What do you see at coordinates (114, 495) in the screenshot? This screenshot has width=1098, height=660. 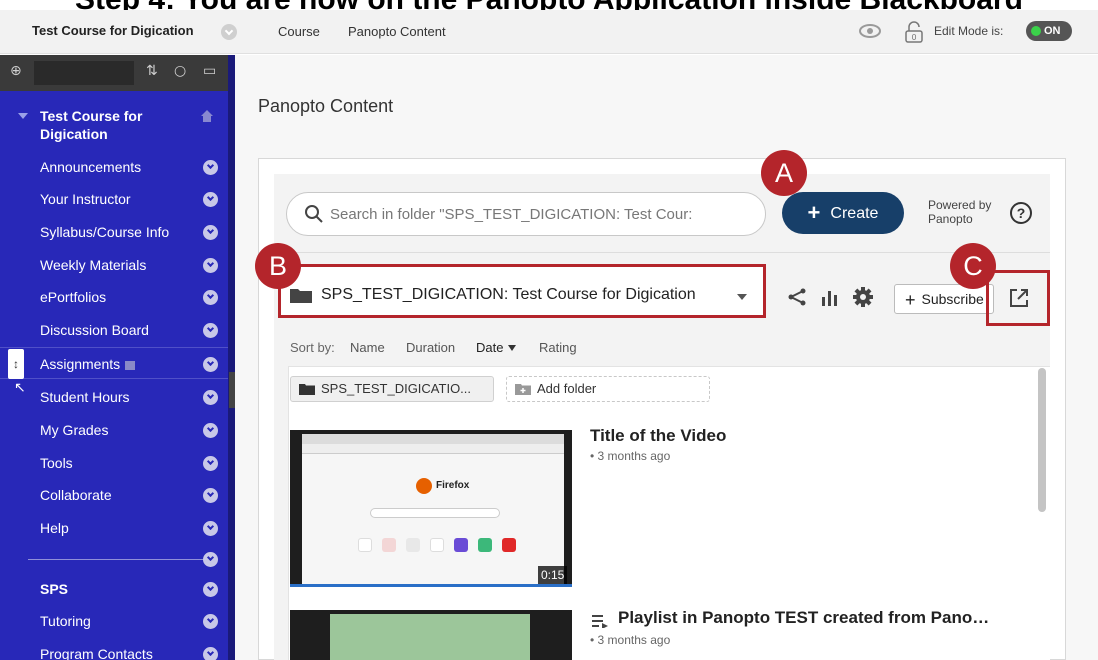 I see `sidebar-item-collaborate: Collaborate` at bounding box center [114, 495].